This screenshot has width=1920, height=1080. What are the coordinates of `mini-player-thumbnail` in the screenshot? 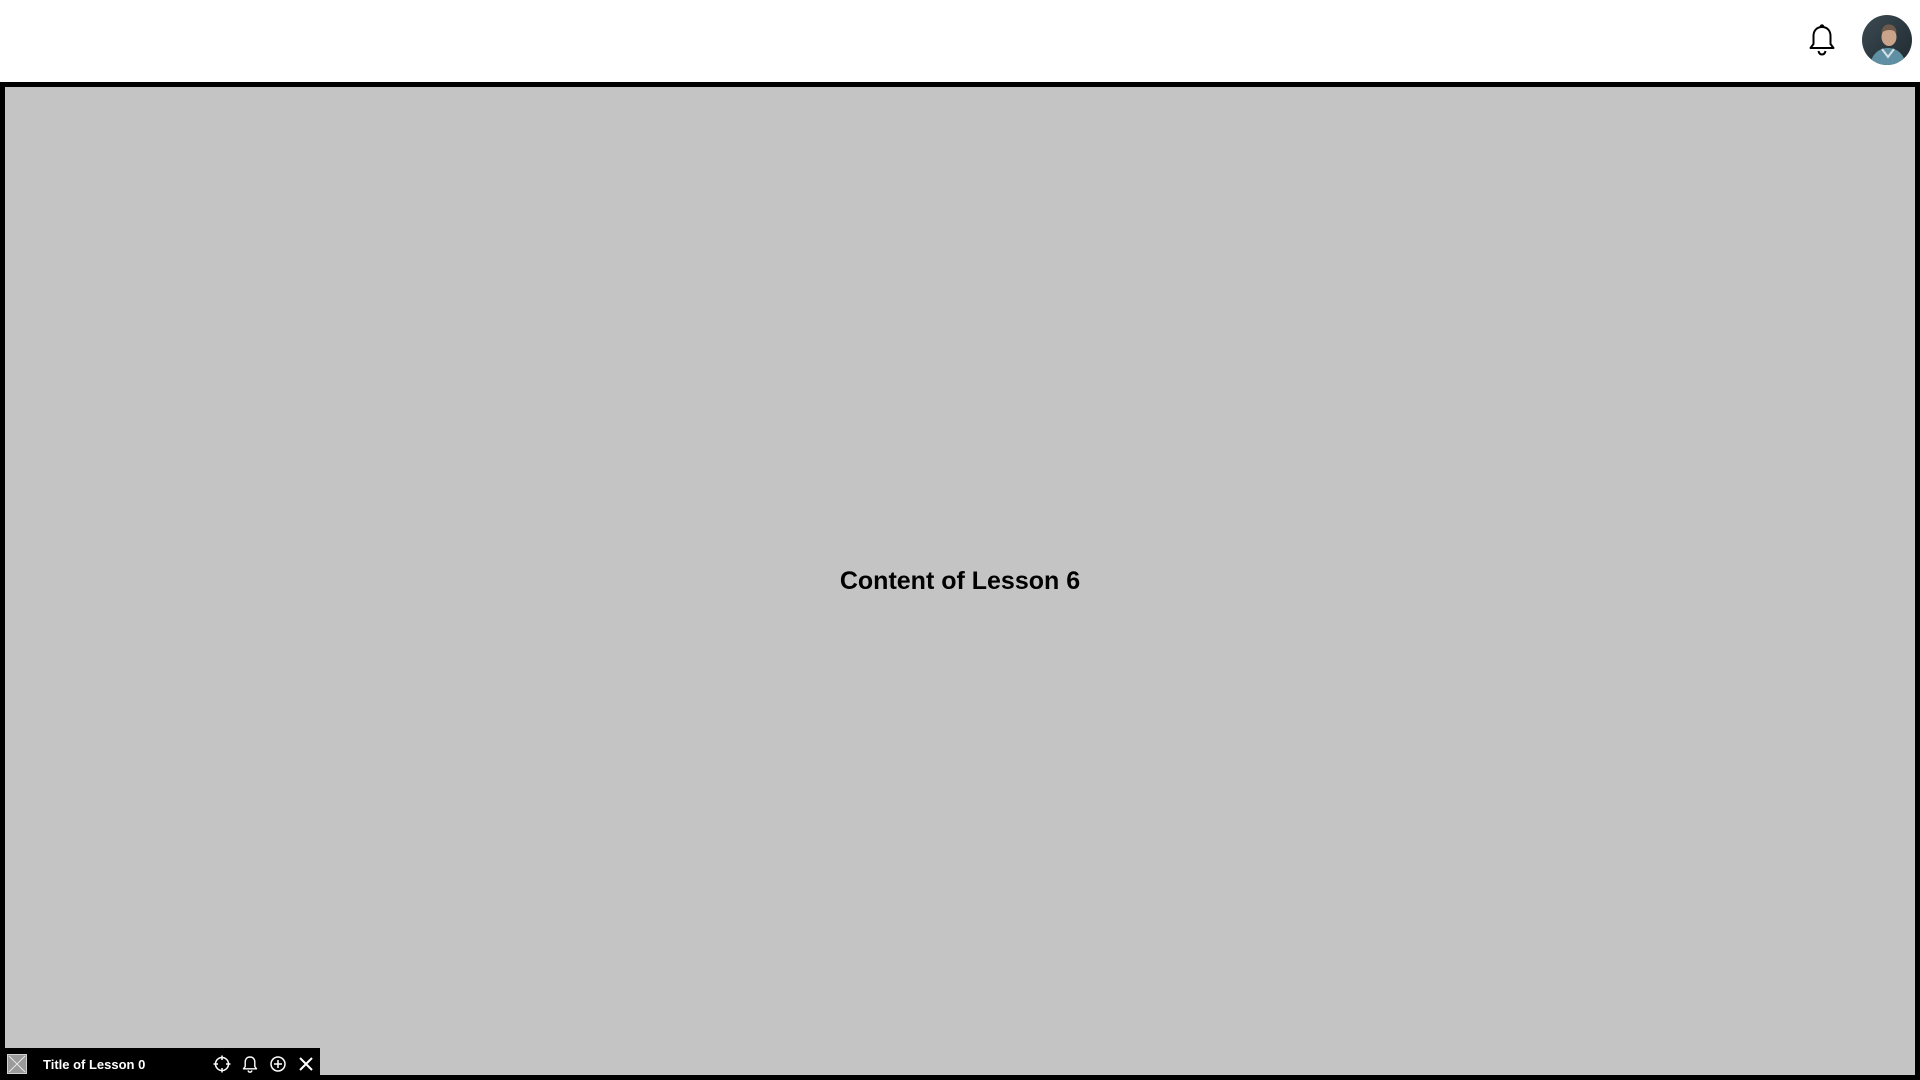 It's located at (17, 1064).